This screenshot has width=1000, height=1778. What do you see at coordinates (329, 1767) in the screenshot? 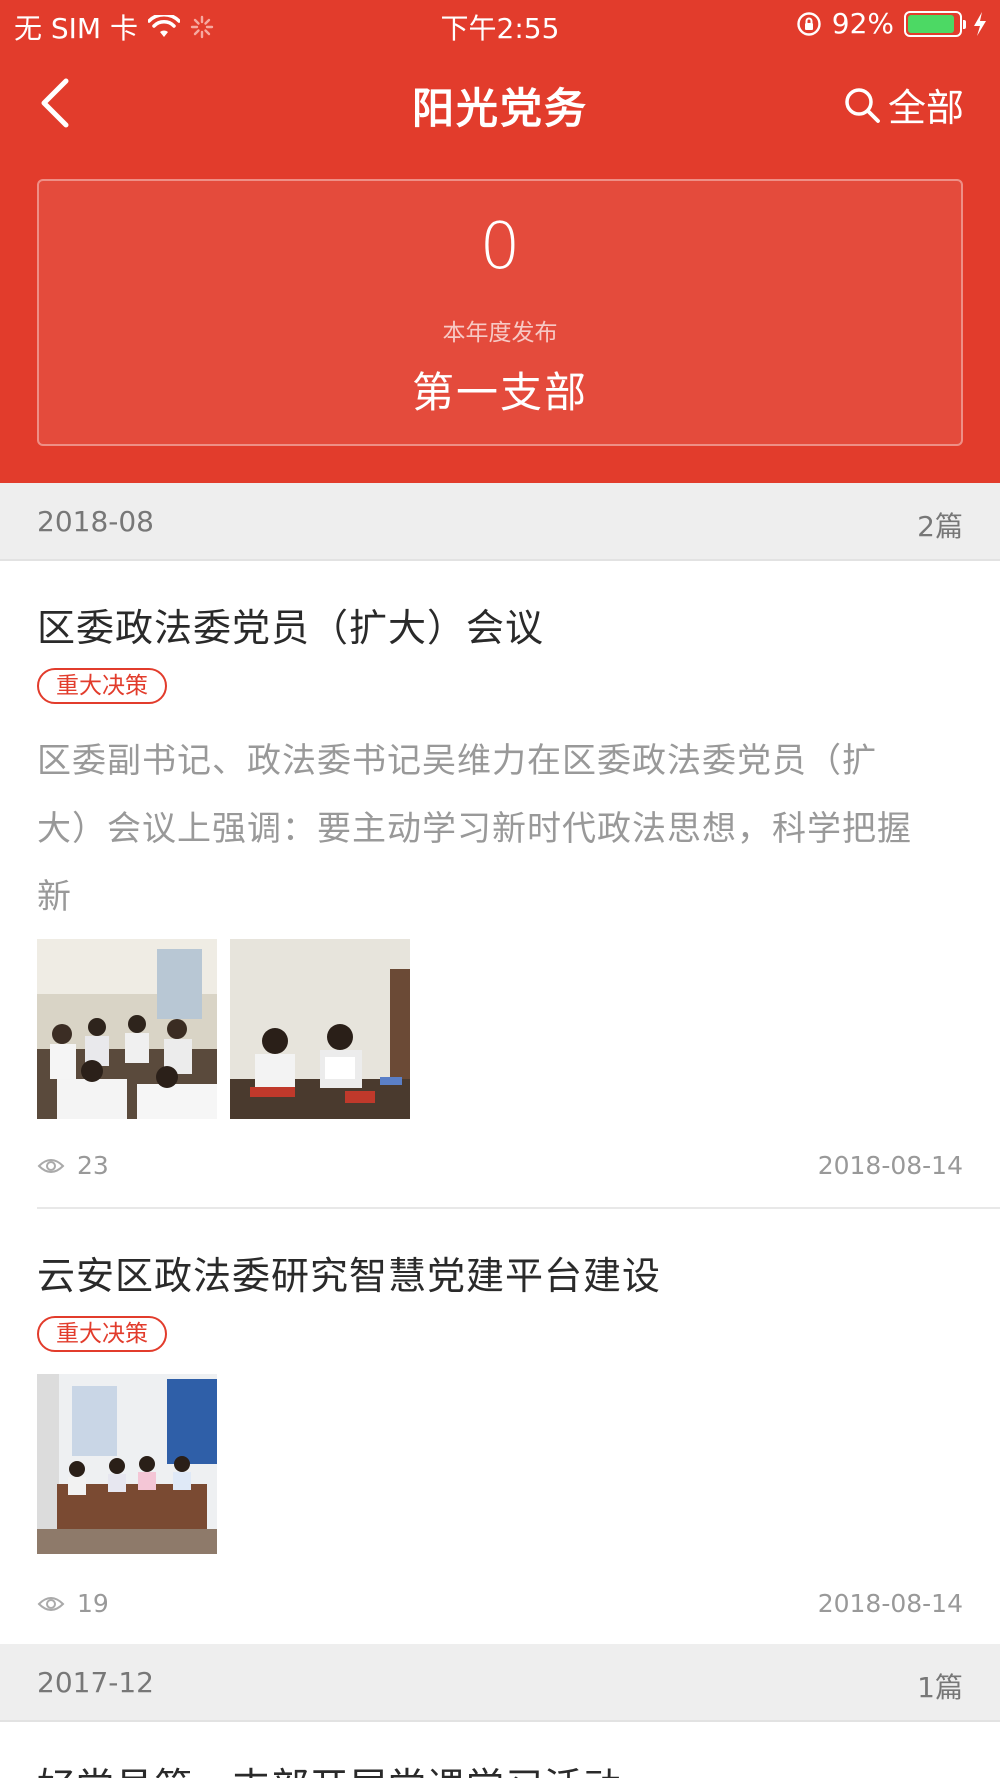
I see `article-title: 好党员第一支部开展党课学习活动` at bounding box center [329, 1767].